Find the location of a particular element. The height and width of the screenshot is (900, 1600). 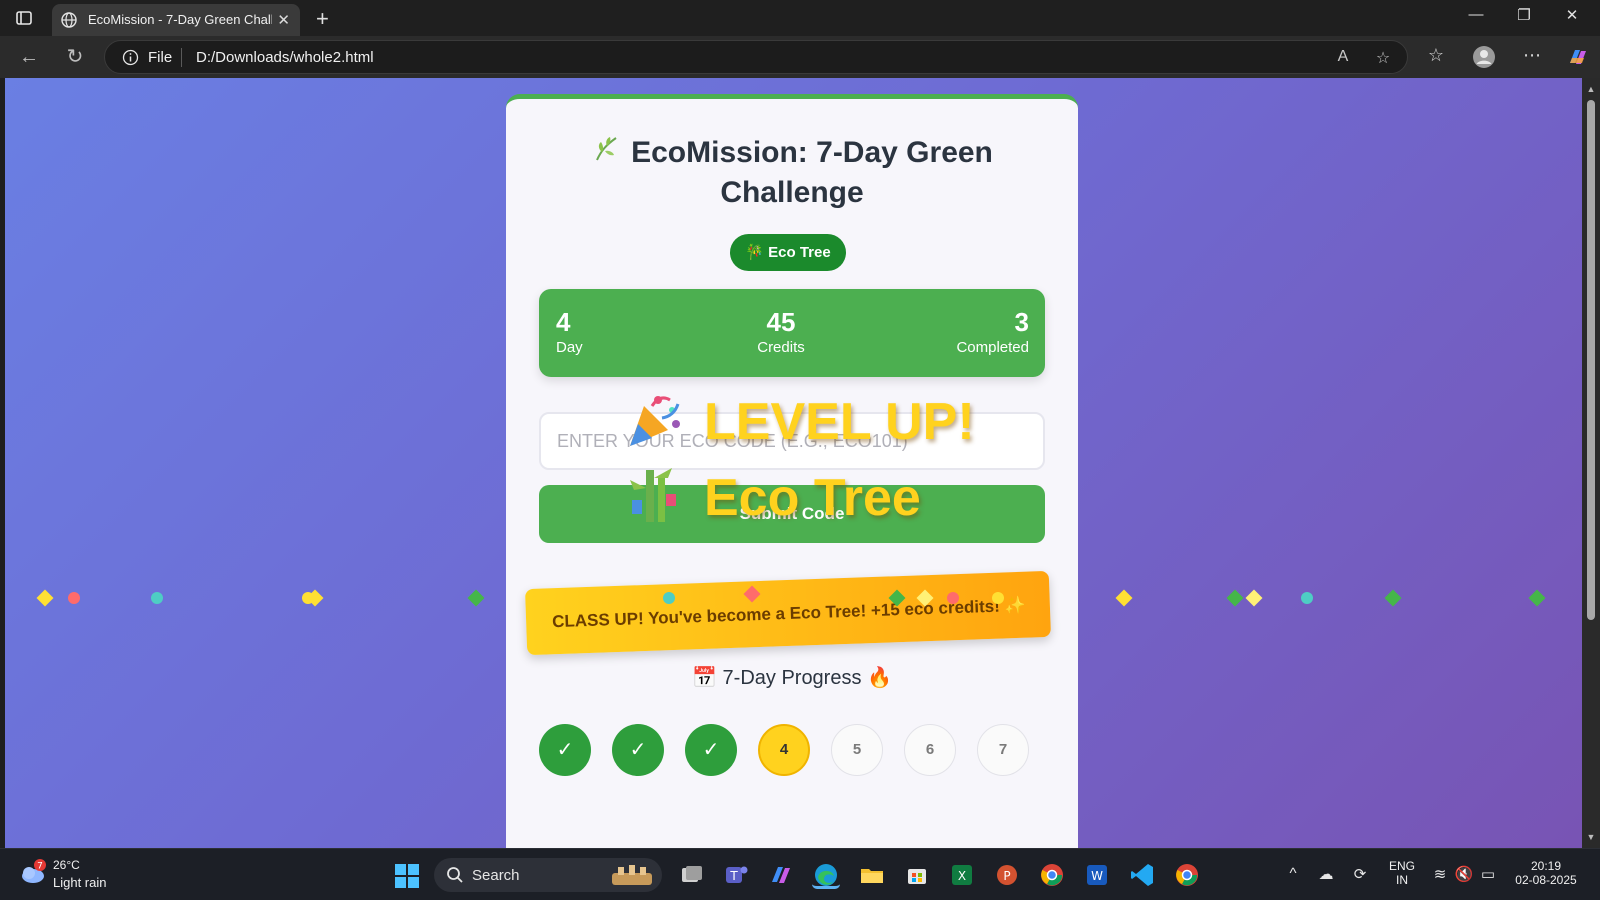

scroll-up-arrow-icon: ▲ is located at coordinates (1591, 89).